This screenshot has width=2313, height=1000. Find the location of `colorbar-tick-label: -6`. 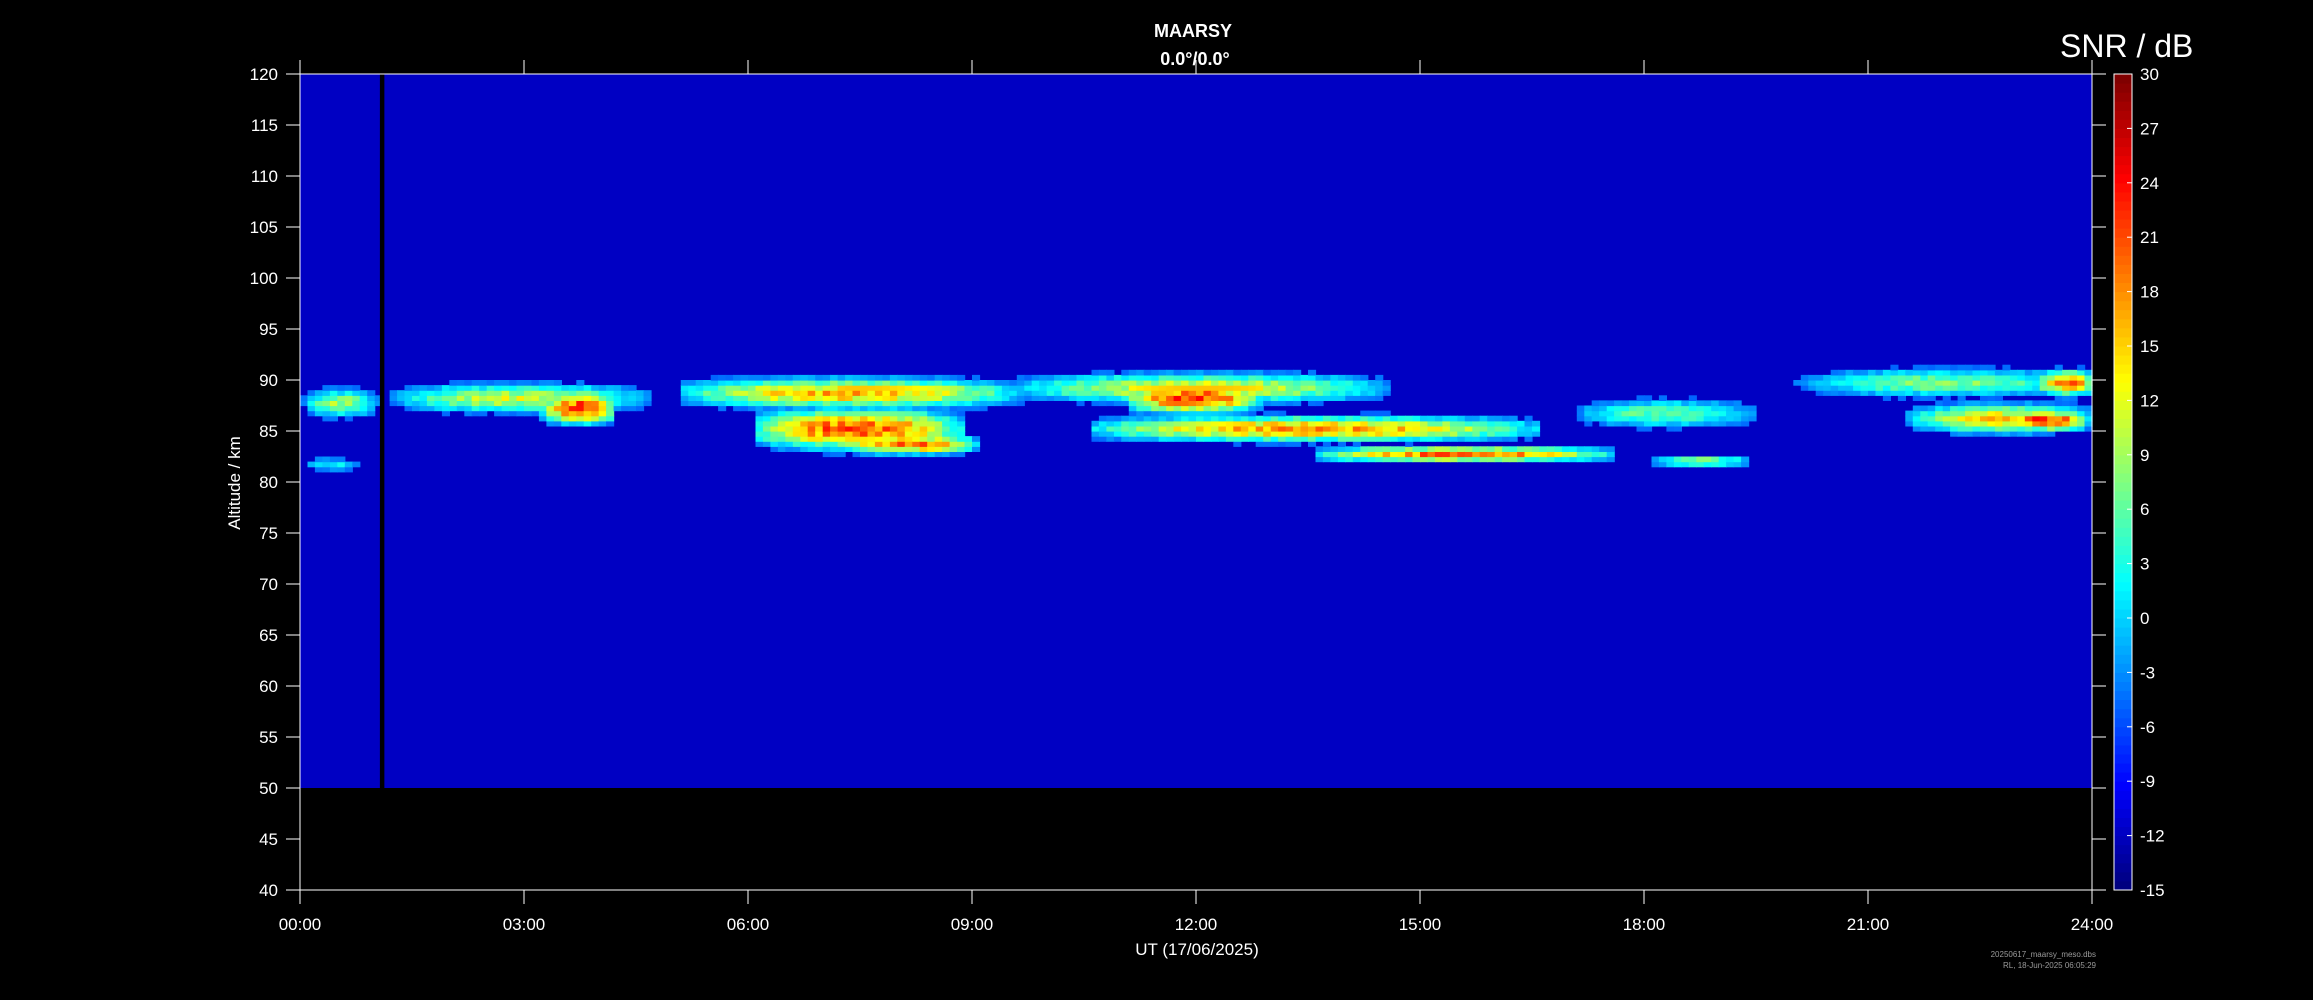

colorbar-tick-label: -6 is located at coordinates (2147, 727).